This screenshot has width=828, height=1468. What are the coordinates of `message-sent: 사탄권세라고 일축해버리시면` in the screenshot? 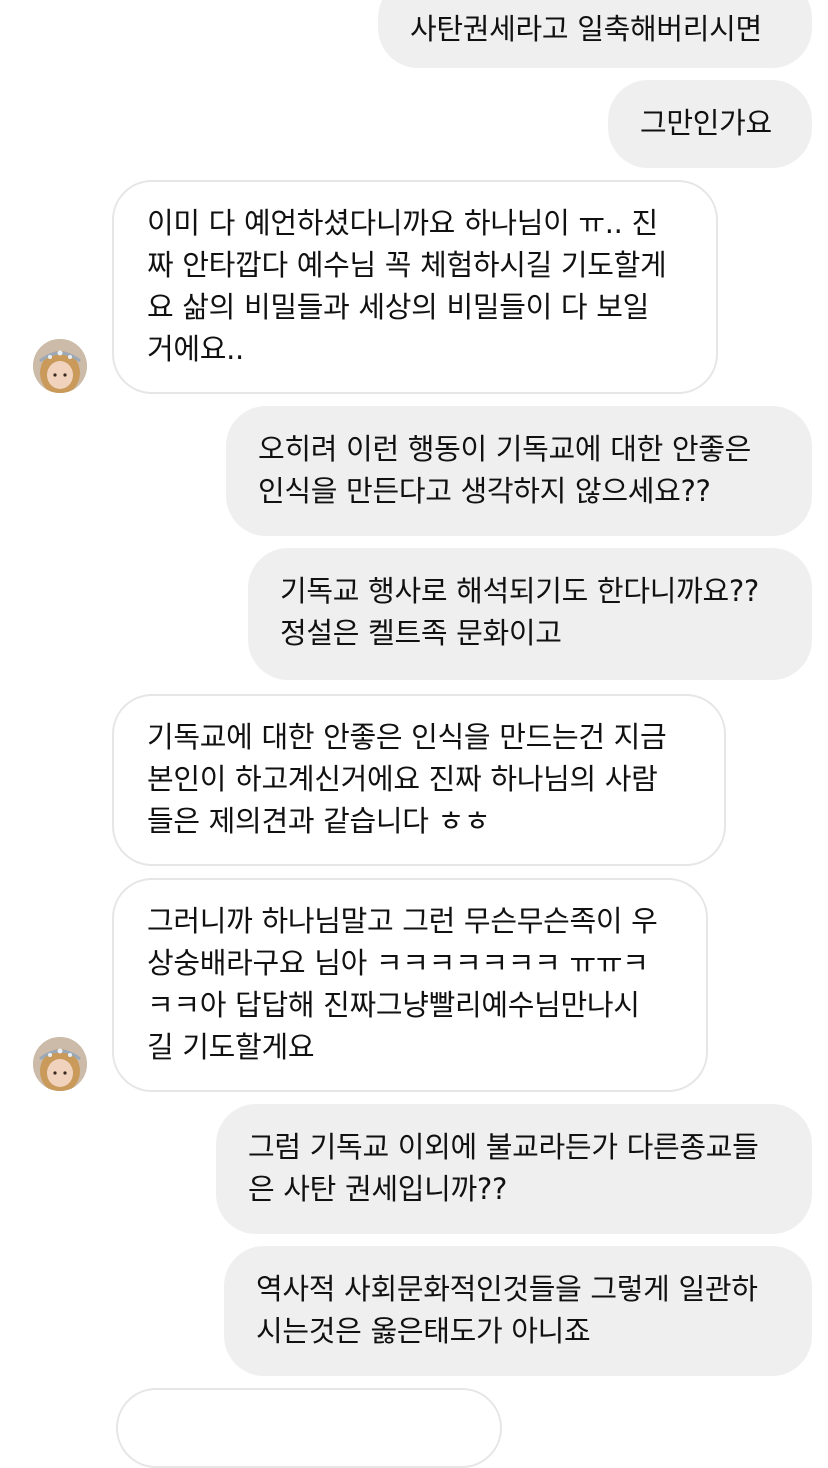 It's located at (595, 34).